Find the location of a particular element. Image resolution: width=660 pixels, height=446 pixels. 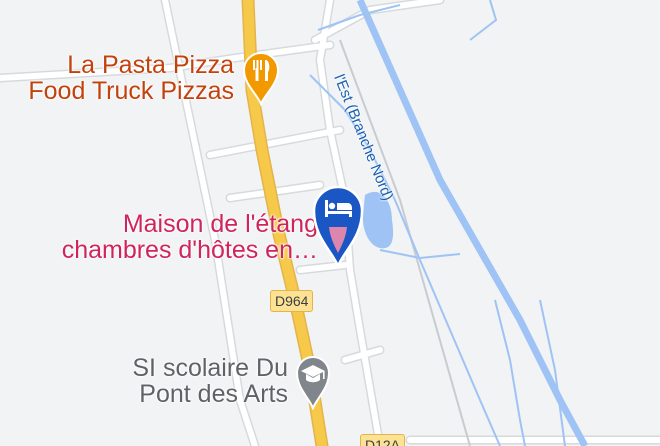

poi-label-line2: Pont des Arts is located at coordinates (213, 394).